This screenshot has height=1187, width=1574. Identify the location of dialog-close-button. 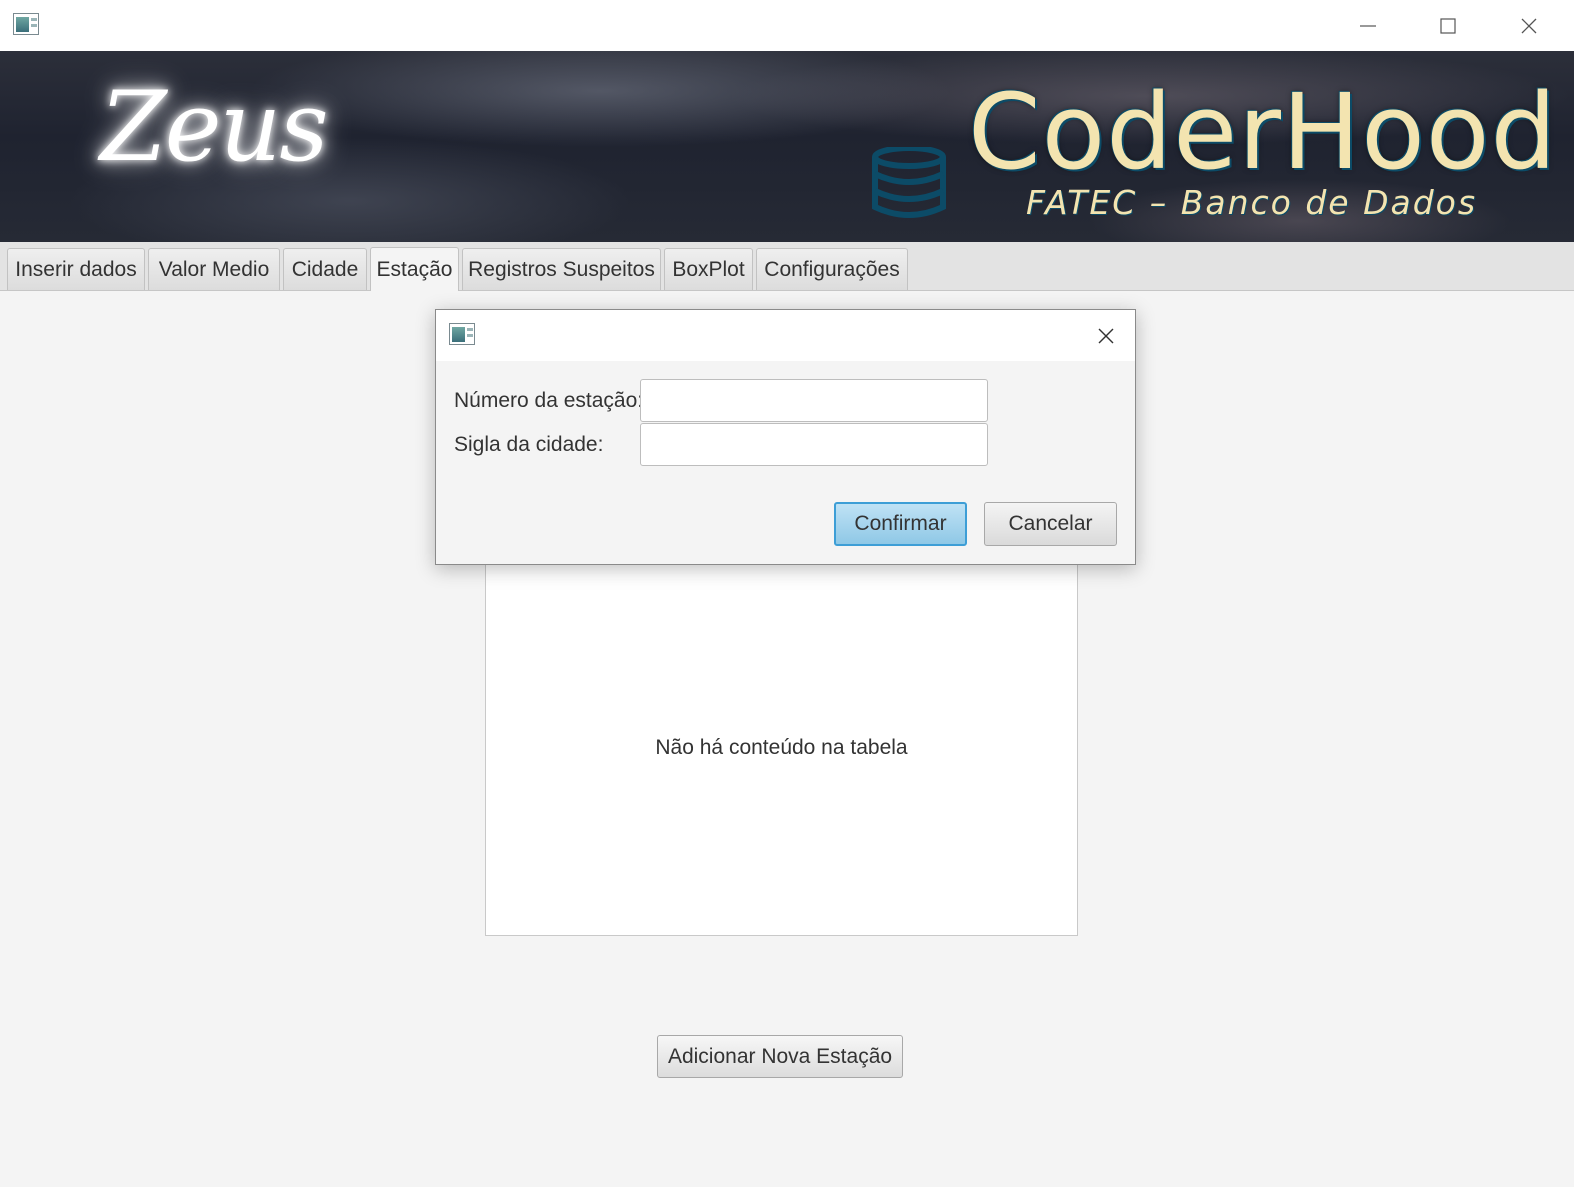
(1106, 336).